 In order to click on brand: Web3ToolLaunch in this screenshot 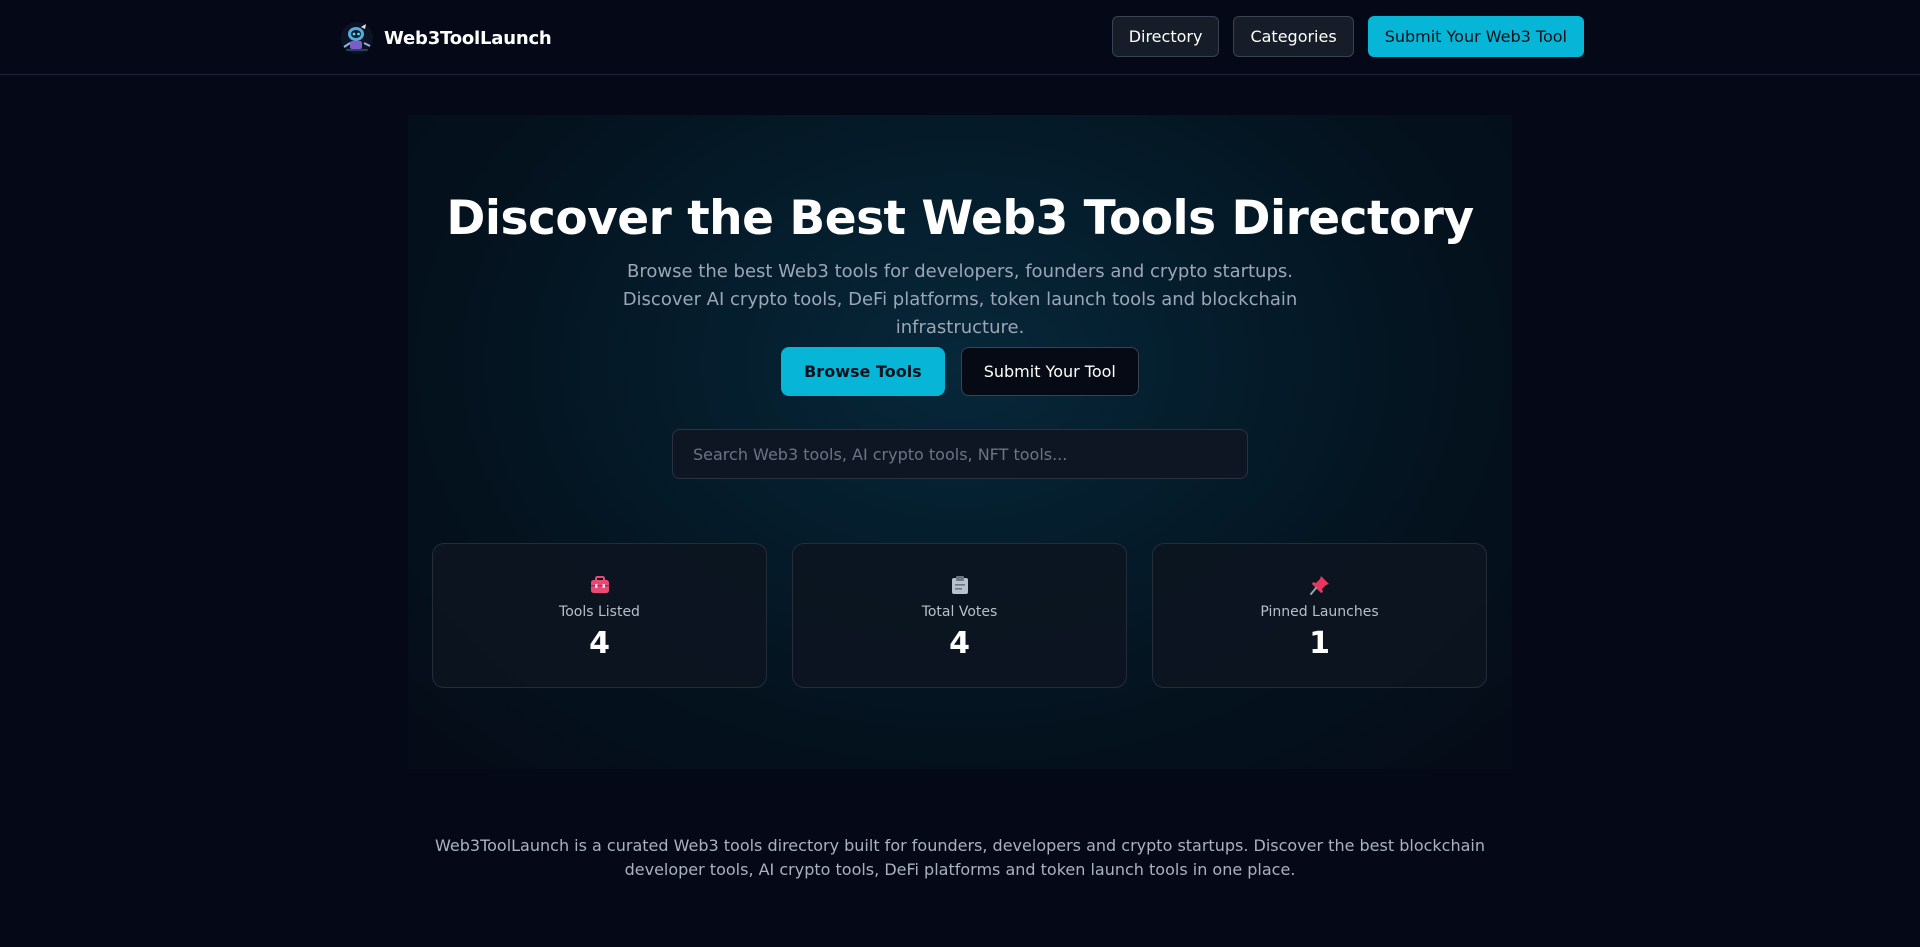, I will do `click(446, 38)`.